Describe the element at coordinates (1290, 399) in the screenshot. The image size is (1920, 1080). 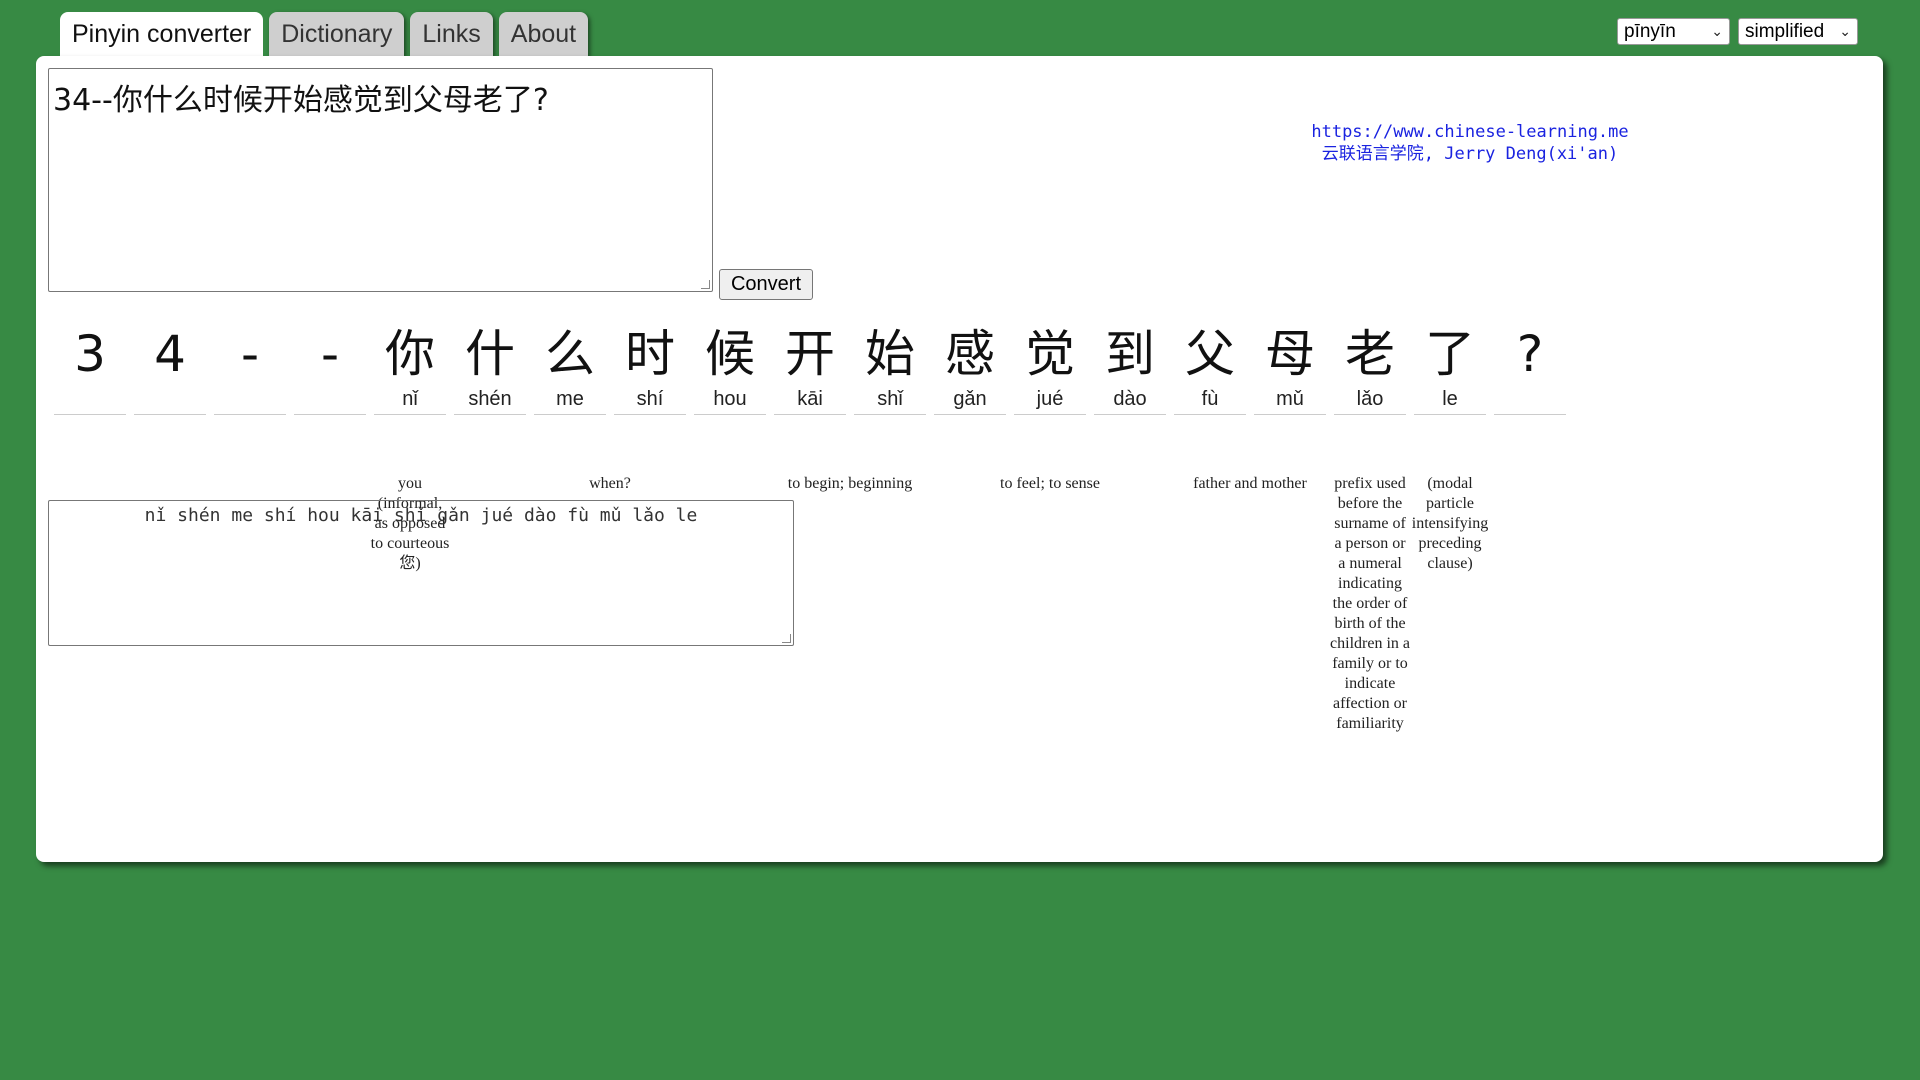
I see `pinyin-syllable: mǔ` at that location.